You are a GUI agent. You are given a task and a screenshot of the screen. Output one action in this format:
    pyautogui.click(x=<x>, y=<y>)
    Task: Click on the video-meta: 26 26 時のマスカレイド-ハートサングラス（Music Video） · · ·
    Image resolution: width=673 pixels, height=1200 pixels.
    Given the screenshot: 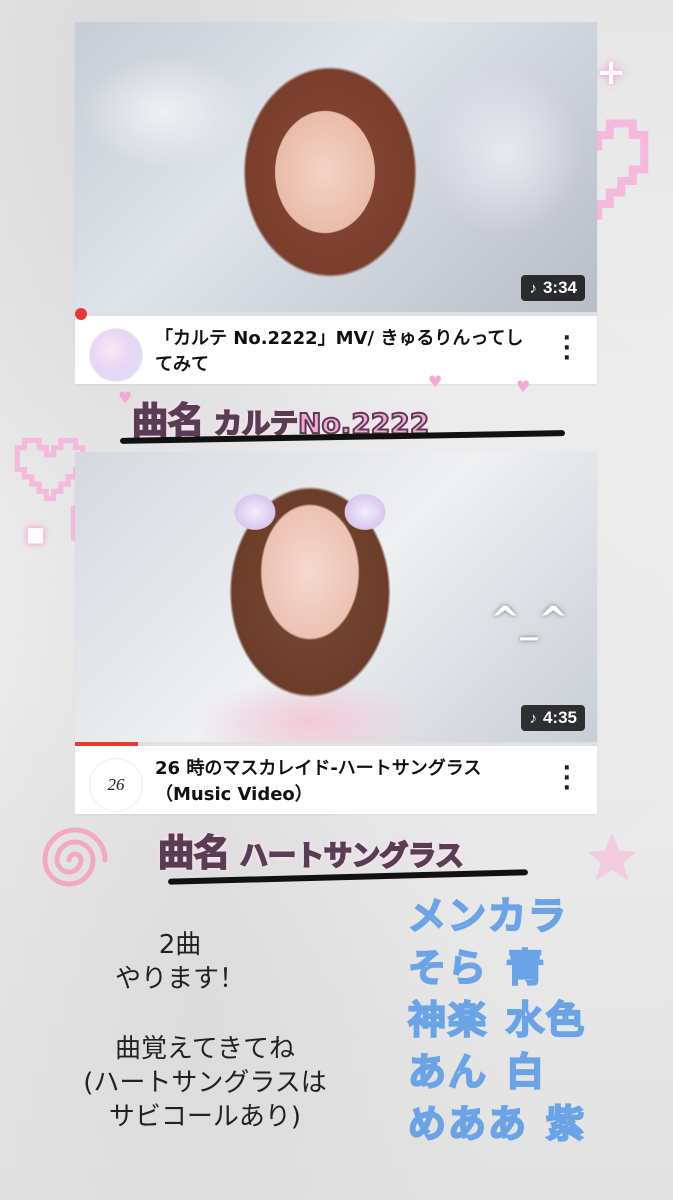 What is the action you would take?
    pyautogui.click(x=336, y=780)
    